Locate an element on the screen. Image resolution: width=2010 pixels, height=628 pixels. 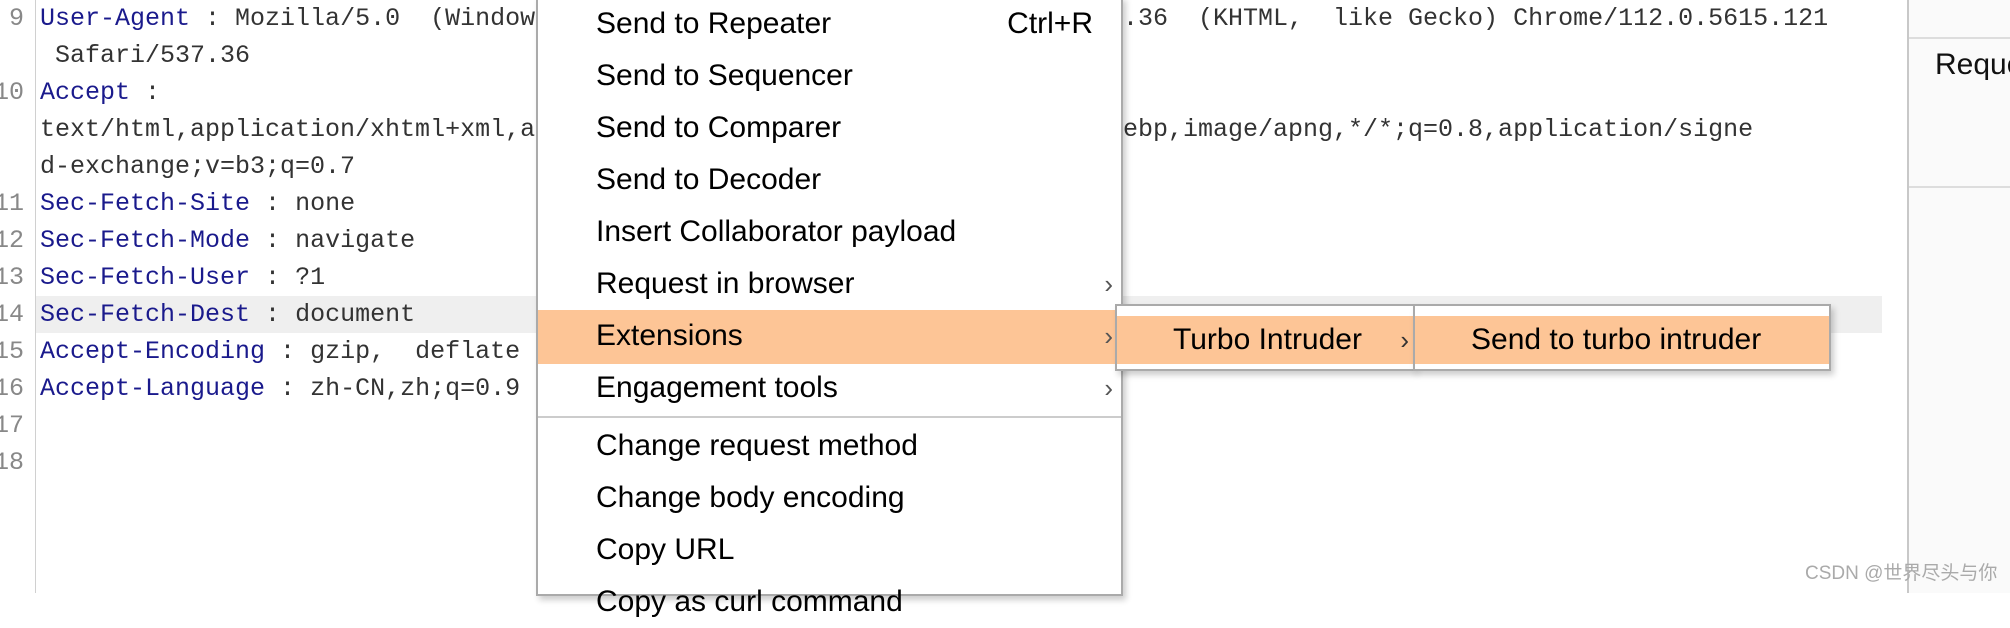
menu-item-label: Send to turbo intruder is located at coordinates (1616, 339).